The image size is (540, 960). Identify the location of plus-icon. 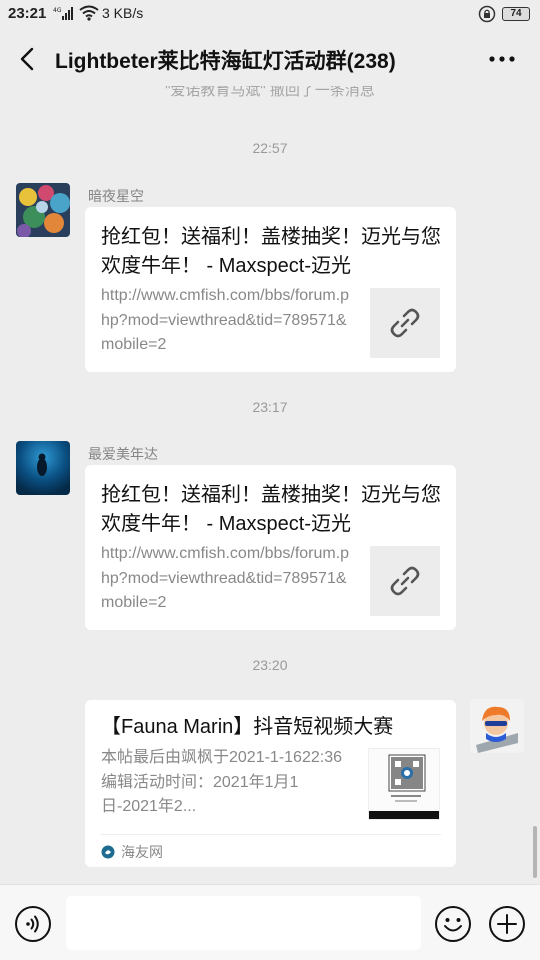
(507, 924).